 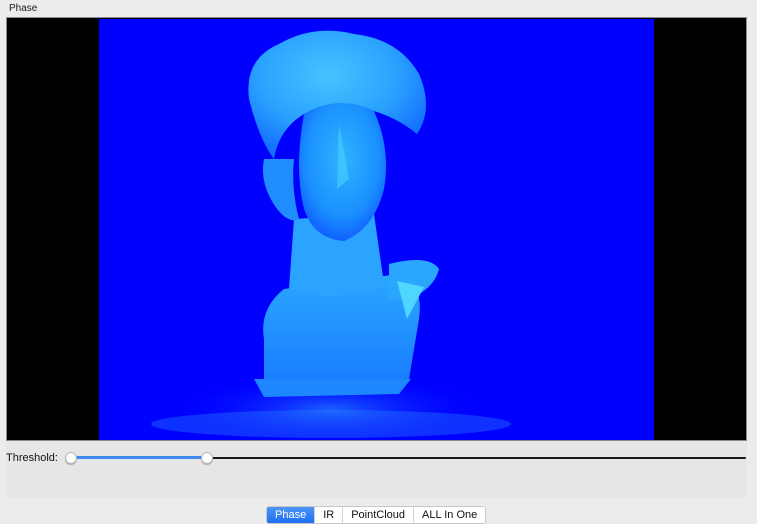 I want to click on threshold-slider, so click(x=405, y=458).